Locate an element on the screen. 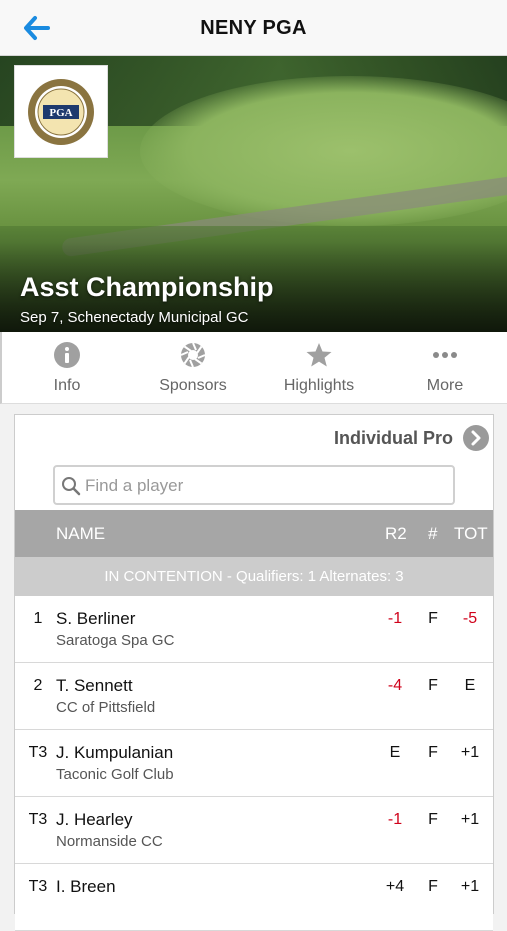  tab-label: Sponsors is located at coordinates (193, 385).